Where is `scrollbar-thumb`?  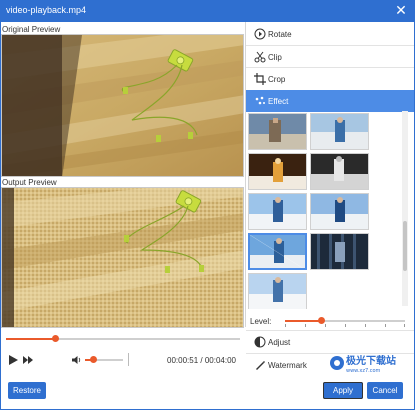
scrollbar-thumb is located at coordinates (405, 246).